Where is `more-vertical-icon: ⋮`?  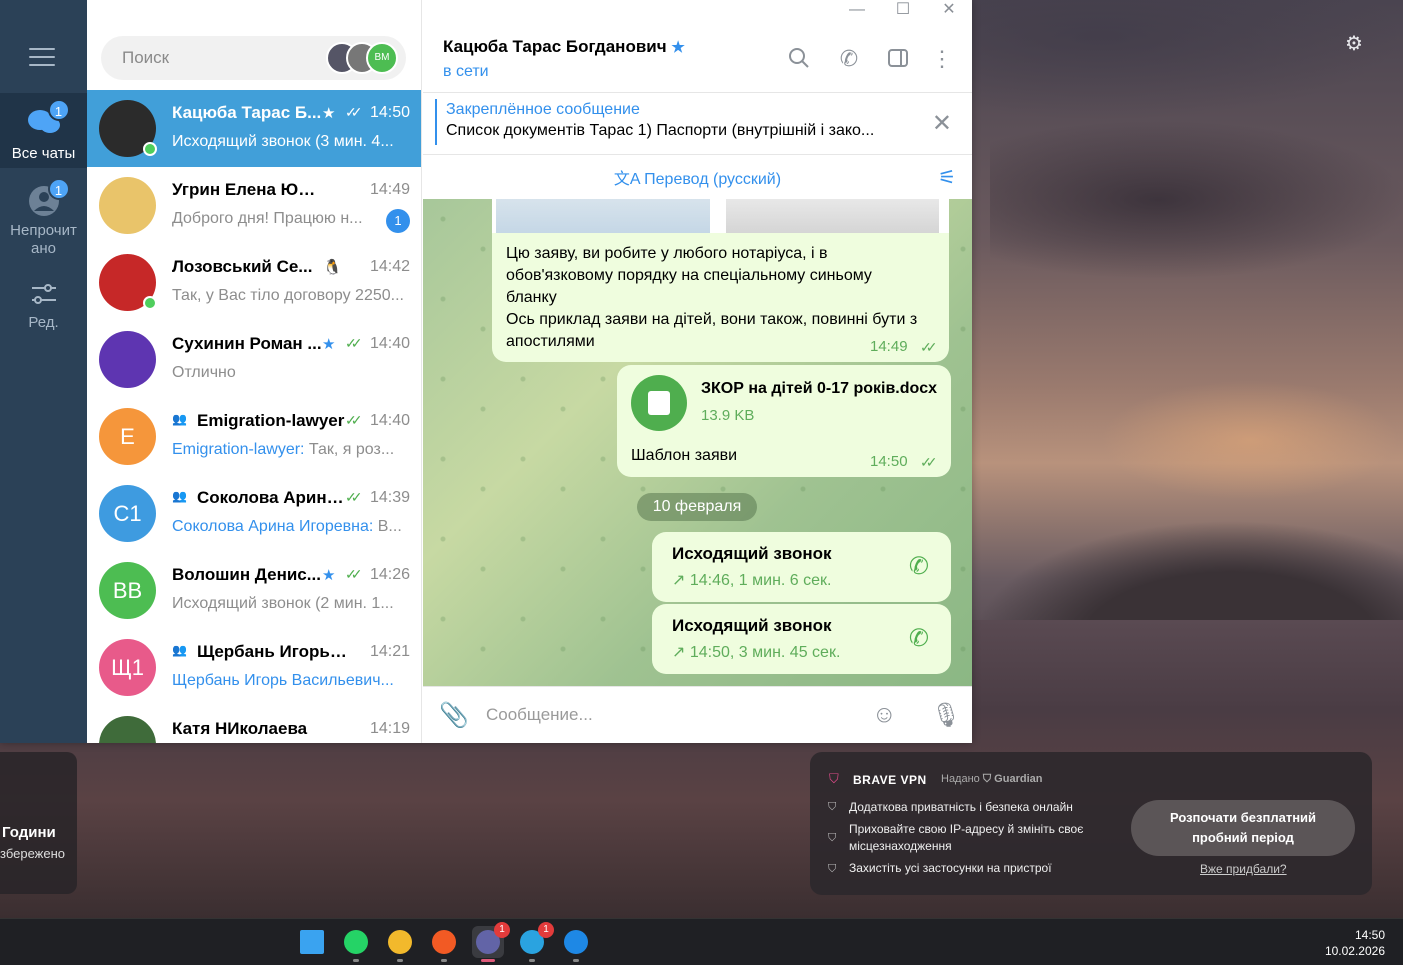 more-vertical-icon: ⋮ is located at coordinates (942, 59).